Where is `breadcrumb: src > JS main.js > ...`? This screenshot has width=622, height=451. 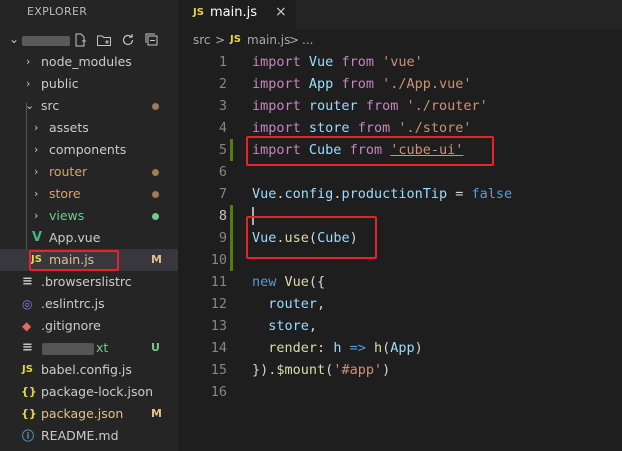
breadcrumb: src > JS main.js > ... is located at coordinates (400, 41).